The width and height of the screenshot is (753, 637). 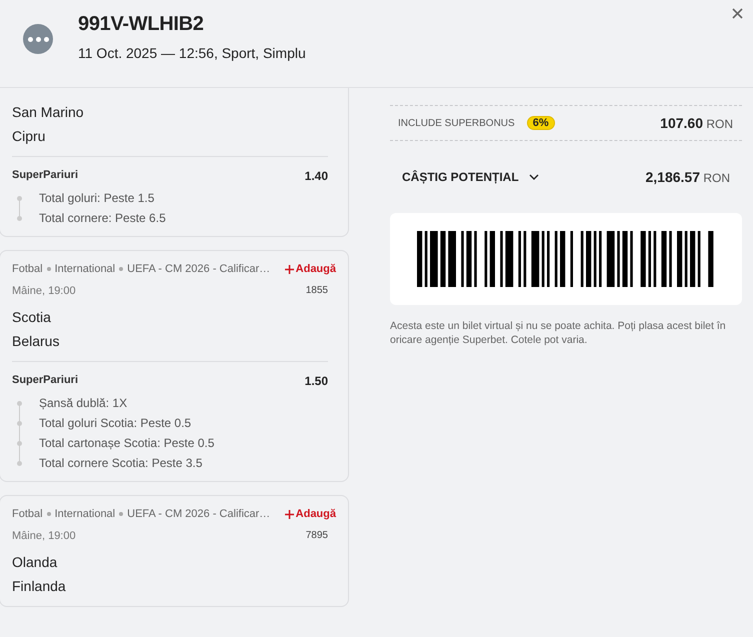 What do you see at coordinates (35, 562) in the screenshot?
I see `team-name: Olanda` at bounding box center [35, 562].